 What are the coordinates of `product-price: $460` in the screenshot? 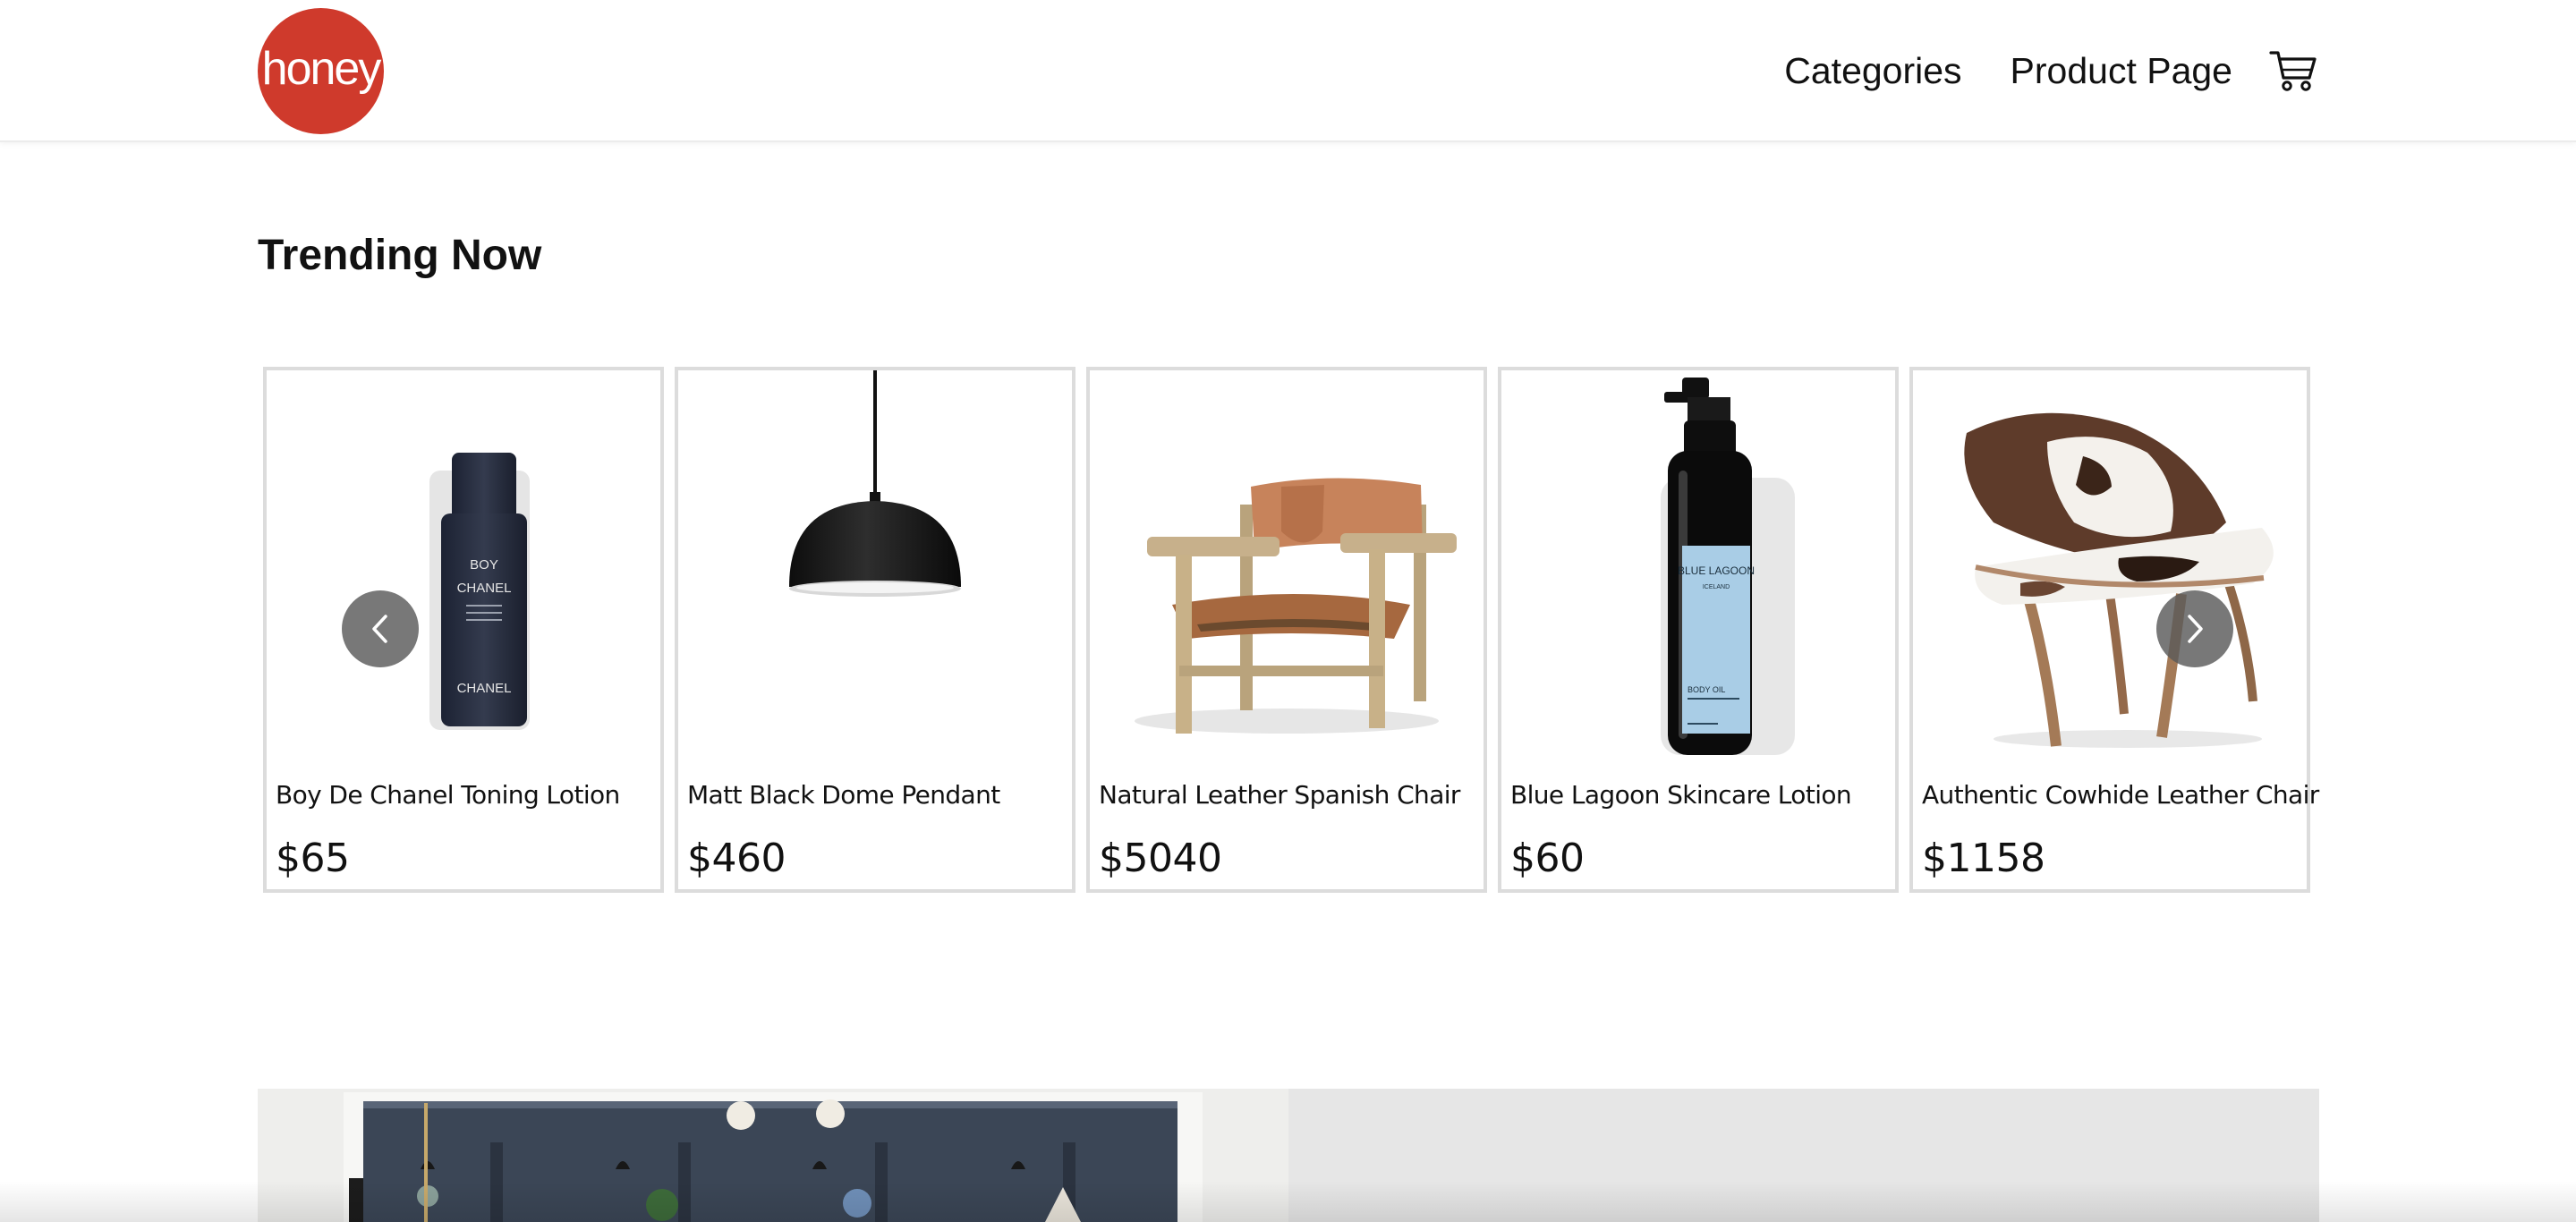 It's located at (736, 858).